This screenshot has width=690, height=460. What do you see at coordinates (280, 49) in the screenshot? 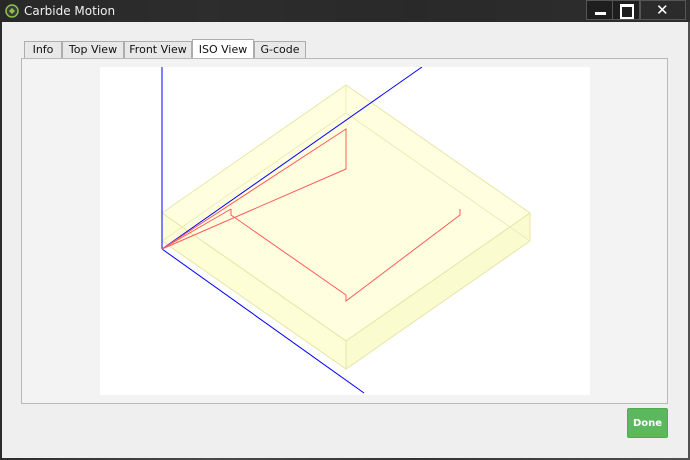
I see `tab-g-code: G-code` at bounding box center [280, 49].